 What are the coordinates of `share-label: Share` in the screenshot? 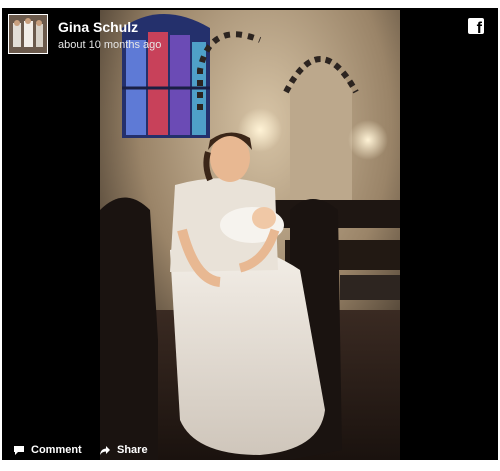 It's located at (132, 450).